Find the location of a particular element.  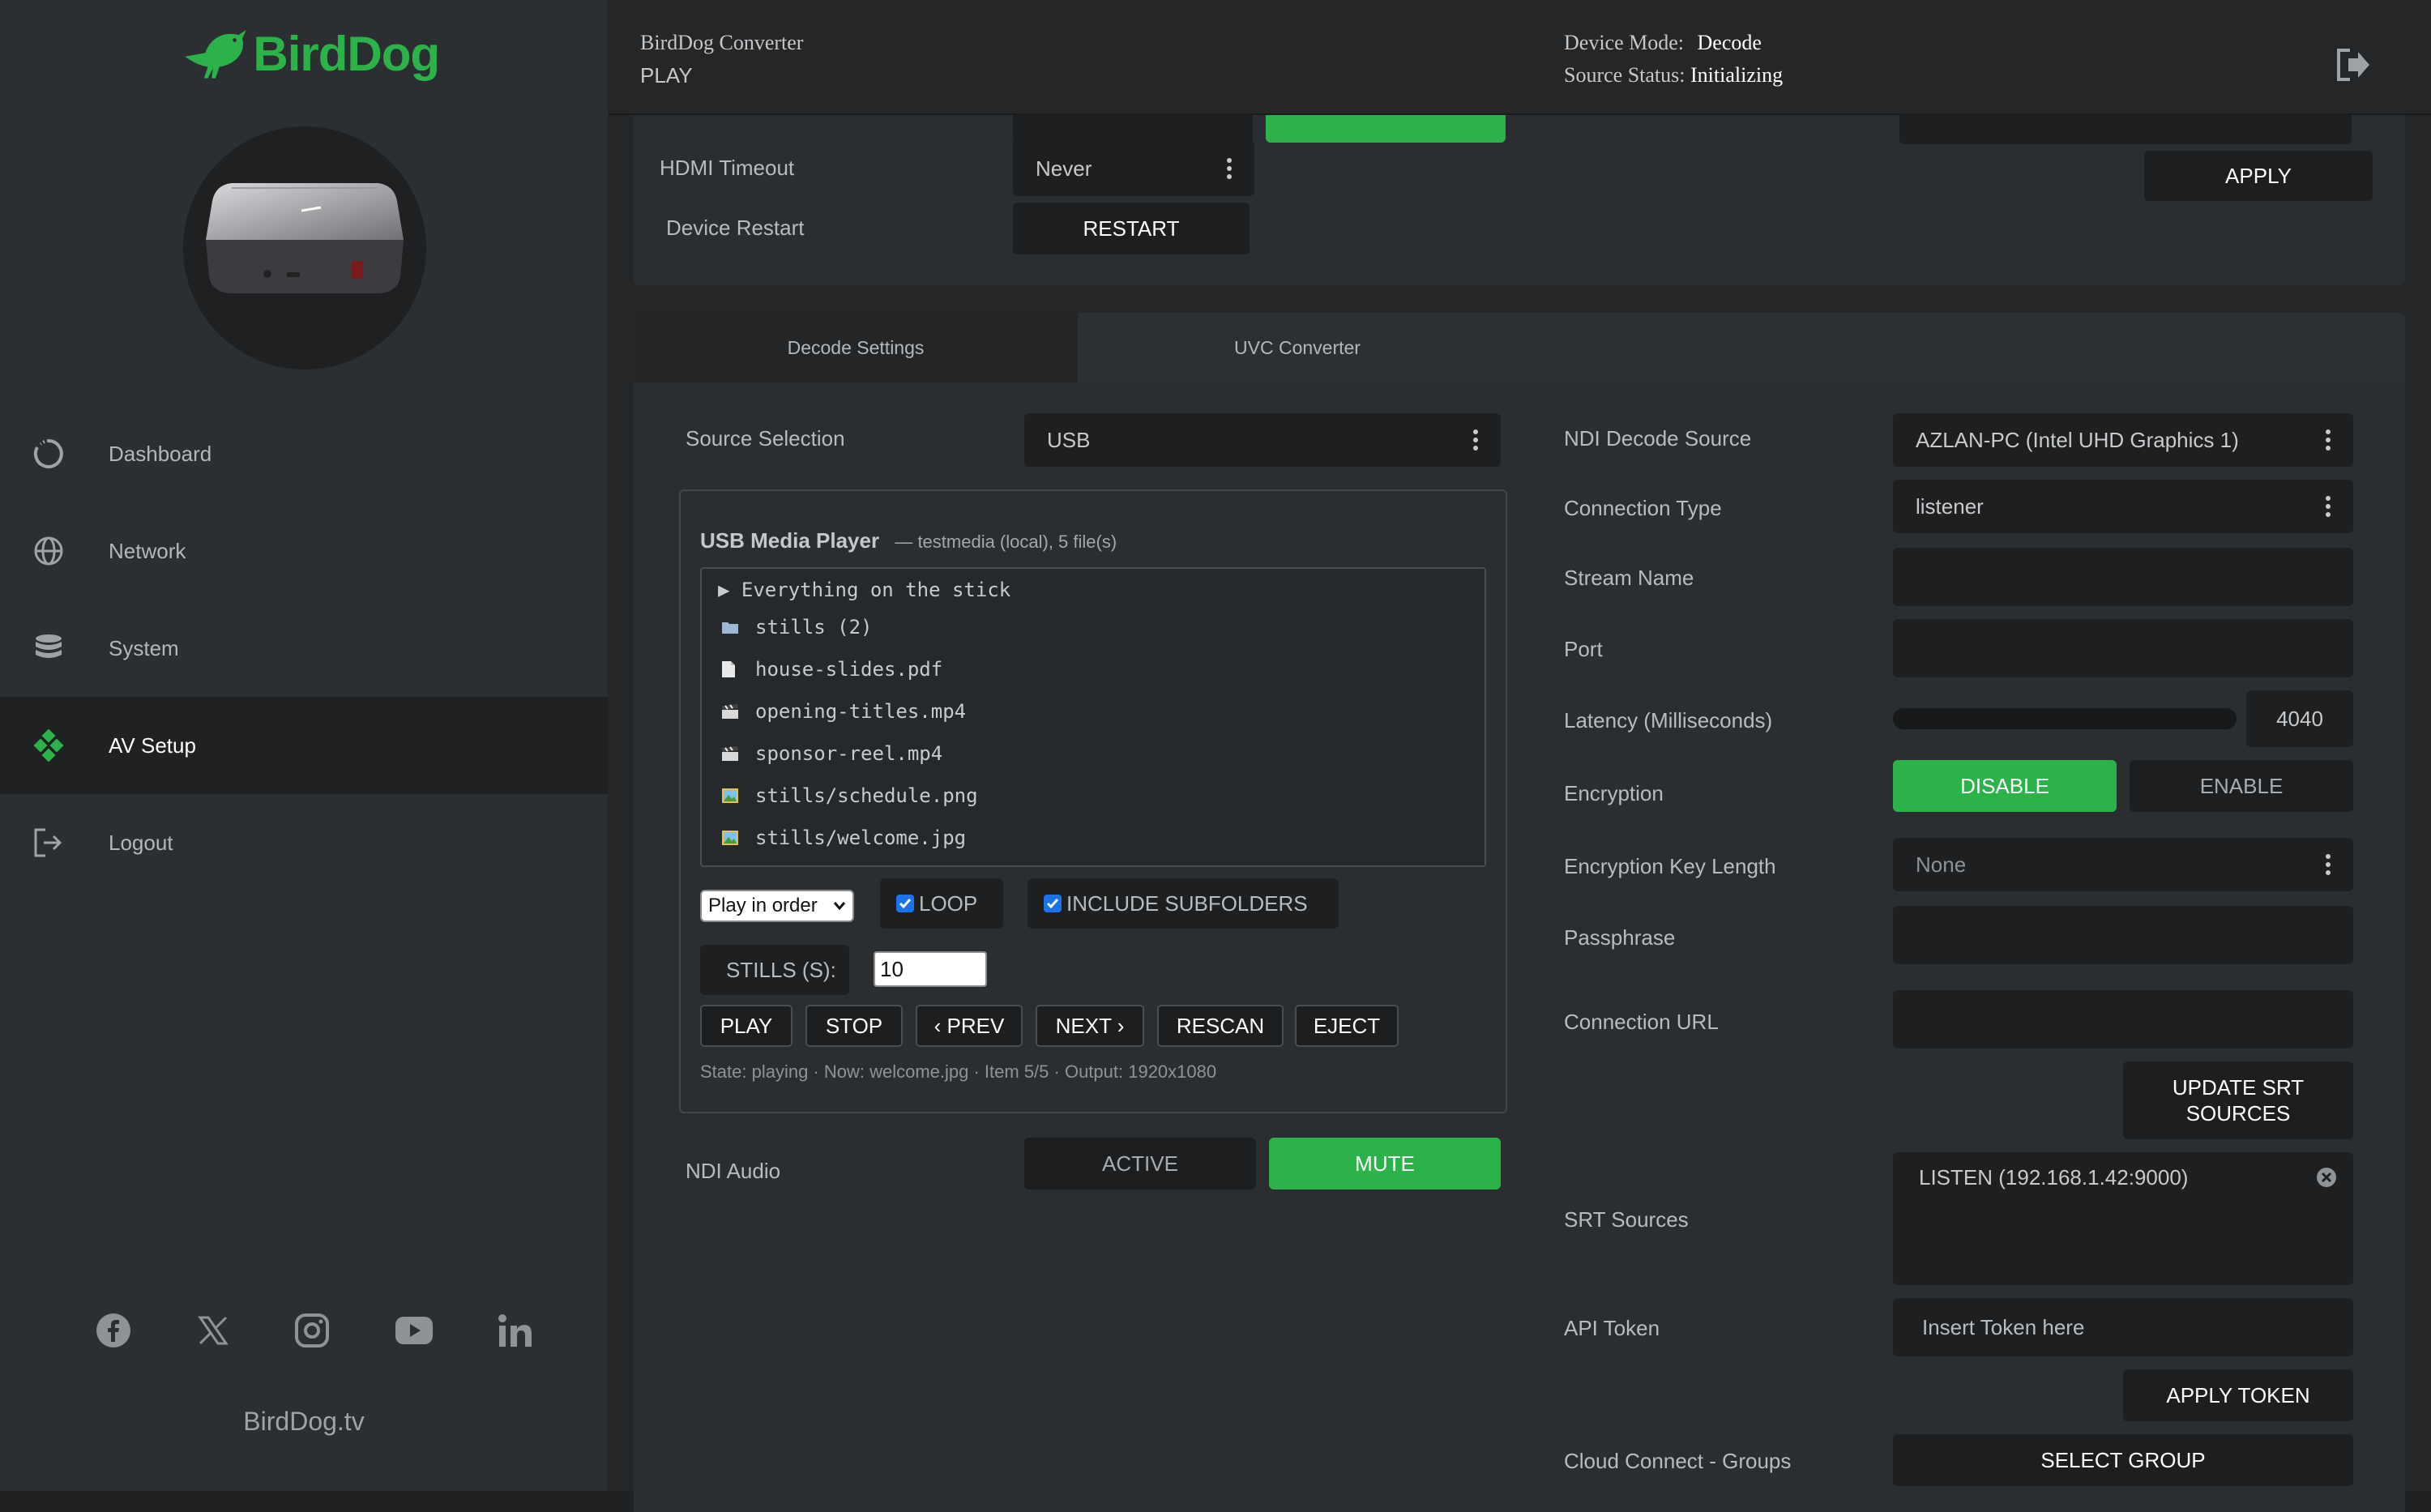

sidebar-item-av-setup: AV Setup is located at coordinates (304, 746).